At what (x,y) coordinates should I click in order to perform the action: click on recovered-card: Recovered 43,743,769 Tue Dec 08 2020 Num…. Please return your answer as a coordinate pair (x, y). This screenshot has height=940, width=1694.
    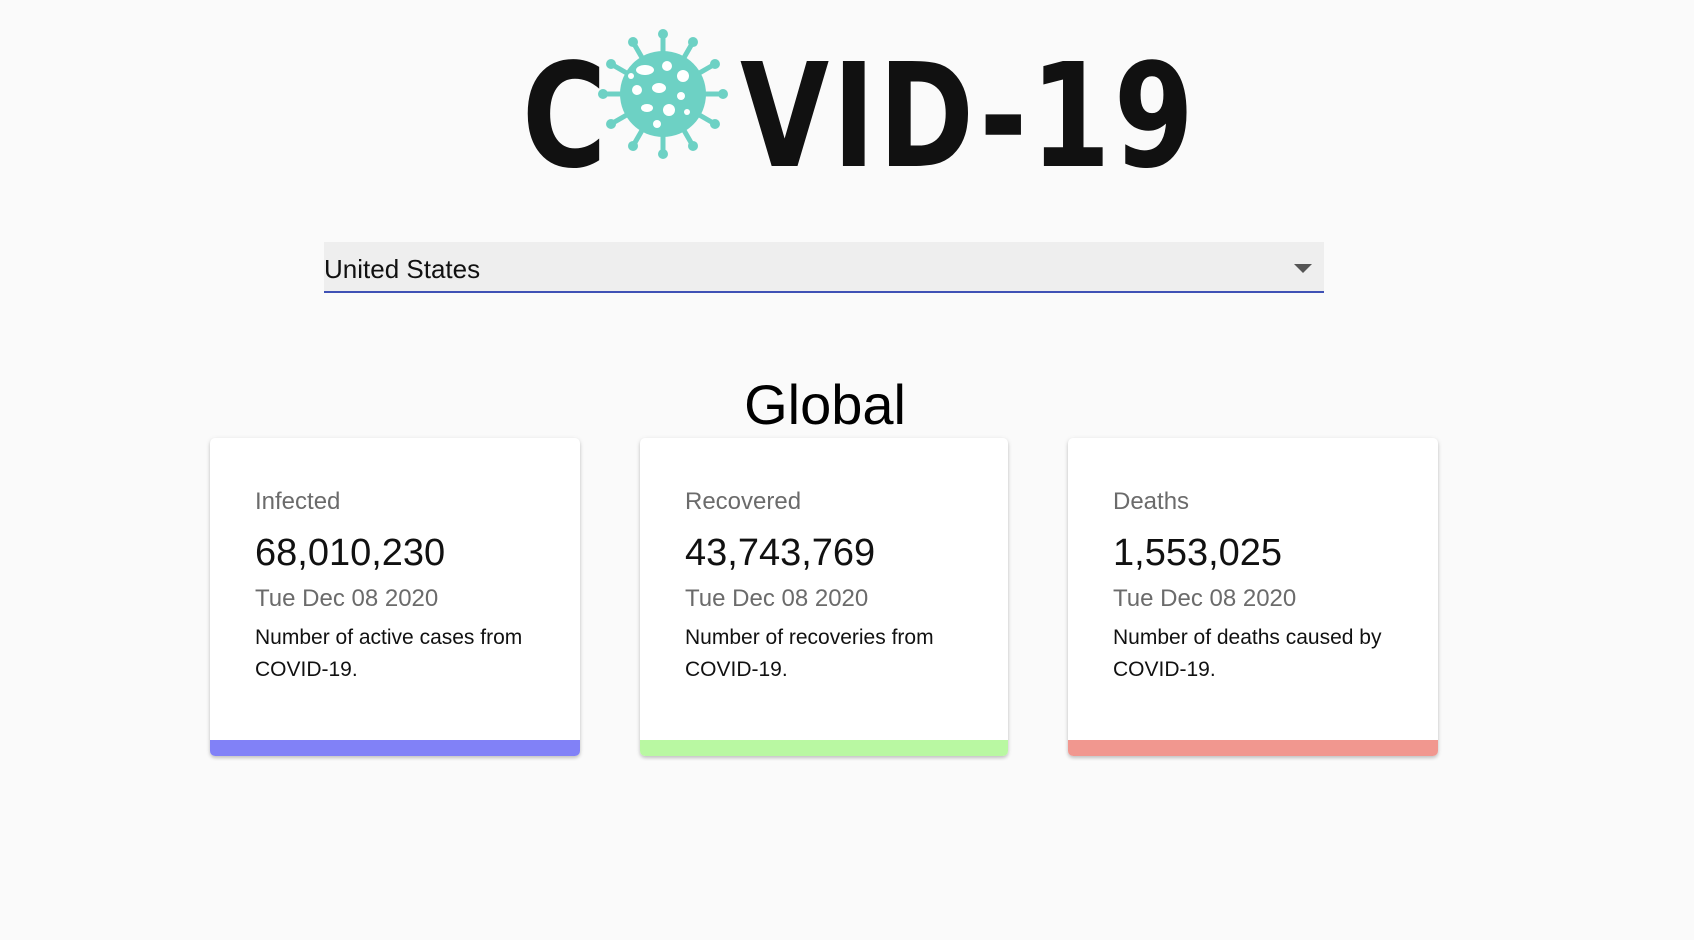
    Looking at the image, I should click on (824, 597).